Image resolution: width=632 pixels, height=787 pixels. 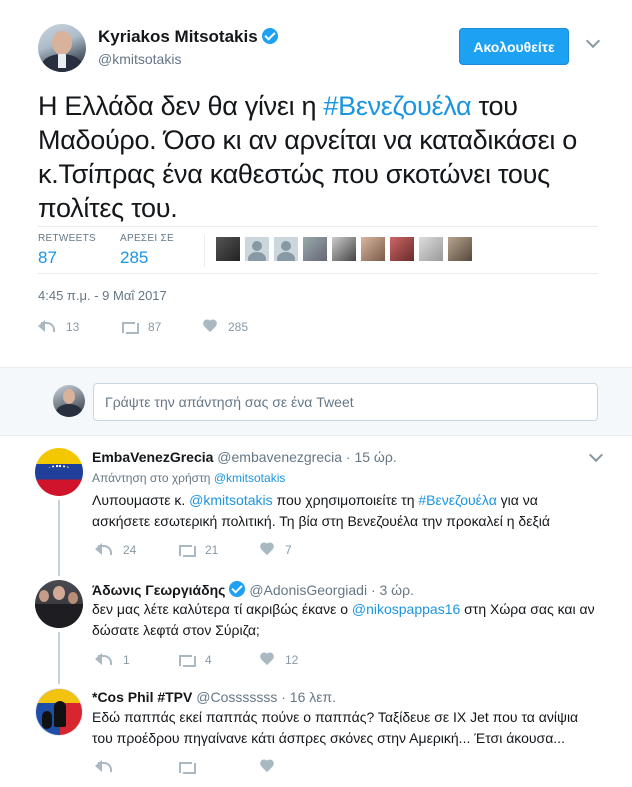 I want to click on like-count: 7, so click(x=288, y=550).